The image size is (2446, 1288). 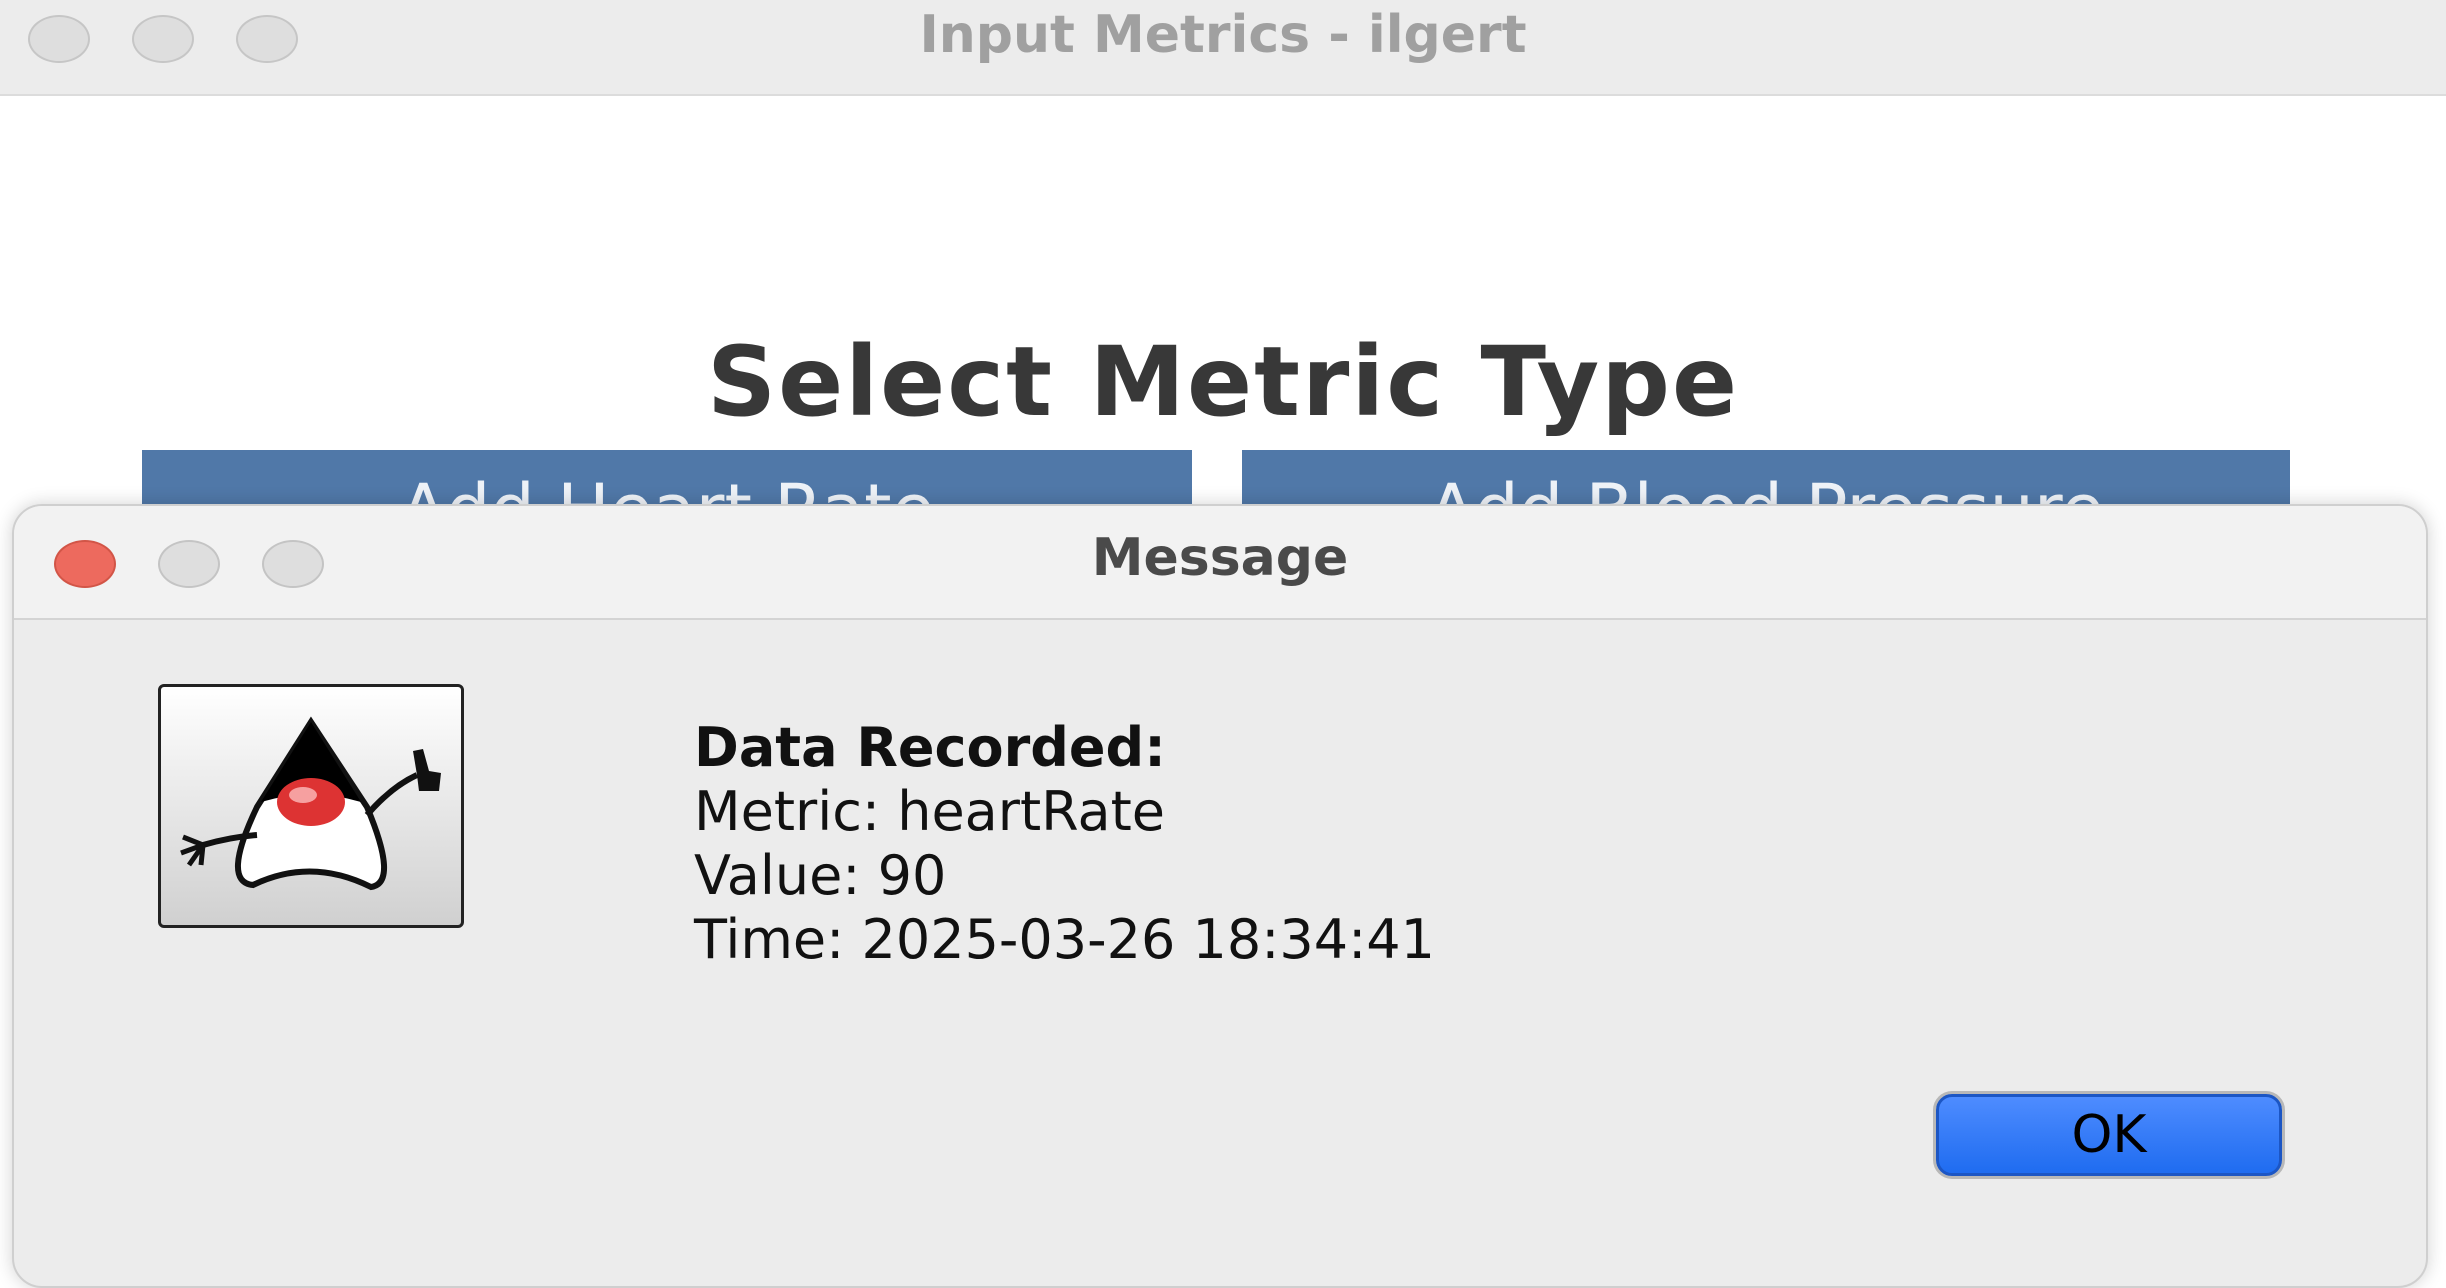 What do you see at coordinates (1220, 558) in the screenshot?
I see `dialog-title: Message` at bounding box center [1220, 558].